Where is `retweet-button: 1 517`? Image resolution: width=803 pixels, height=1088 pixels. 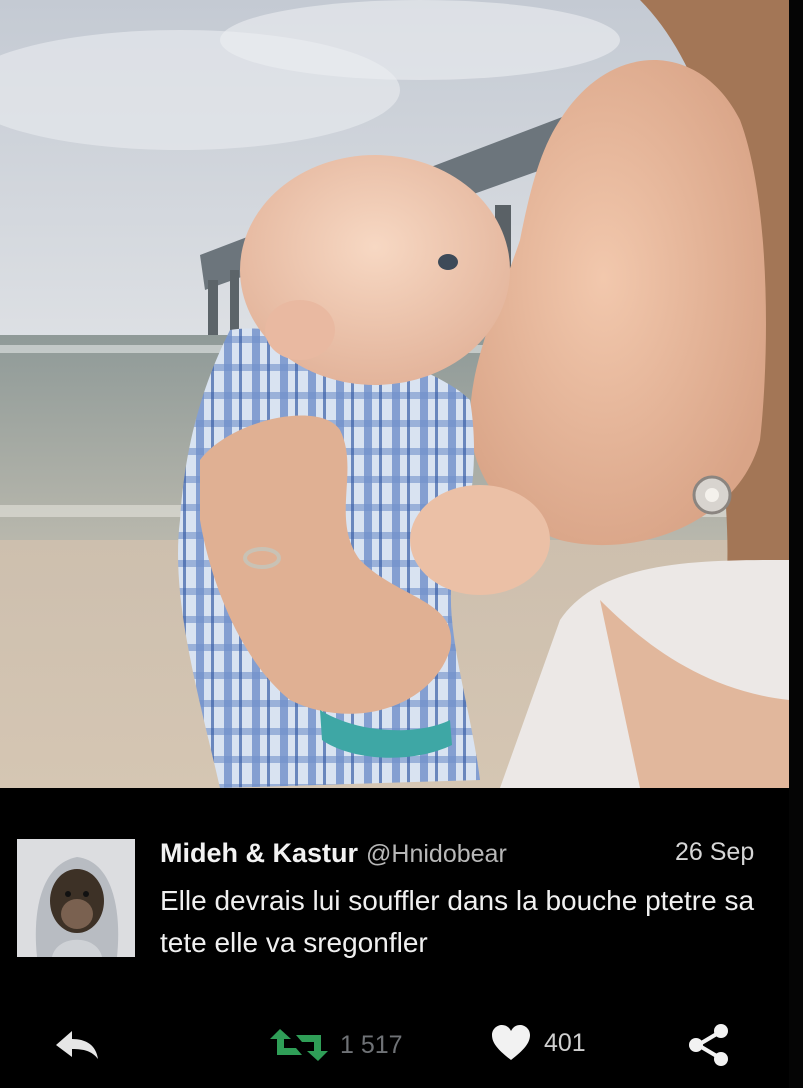 retweet-button: 1 517 is located at coordinates (335, 1045).